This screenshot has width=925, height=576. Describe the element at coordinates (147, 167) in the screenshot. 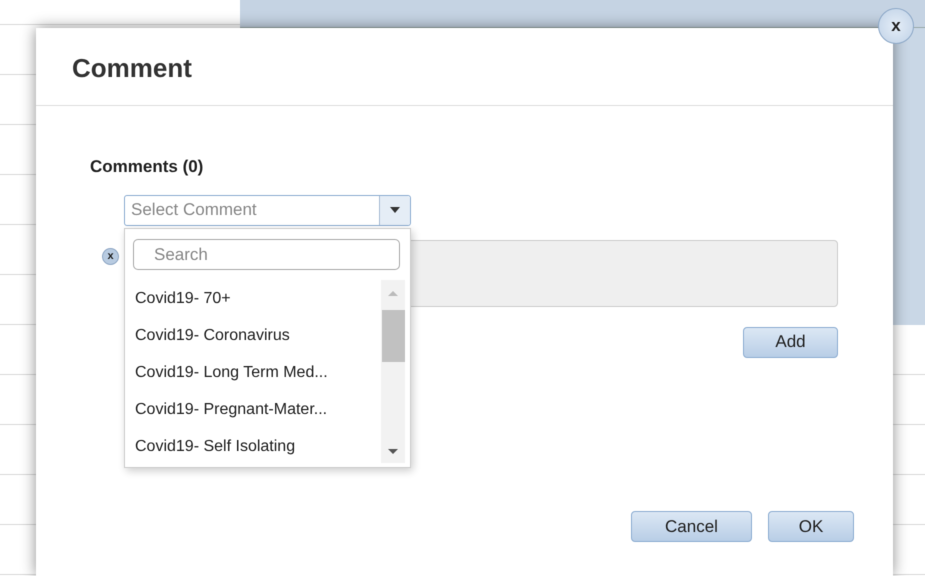

I see `comments-heading: Comments (0)` at that location.